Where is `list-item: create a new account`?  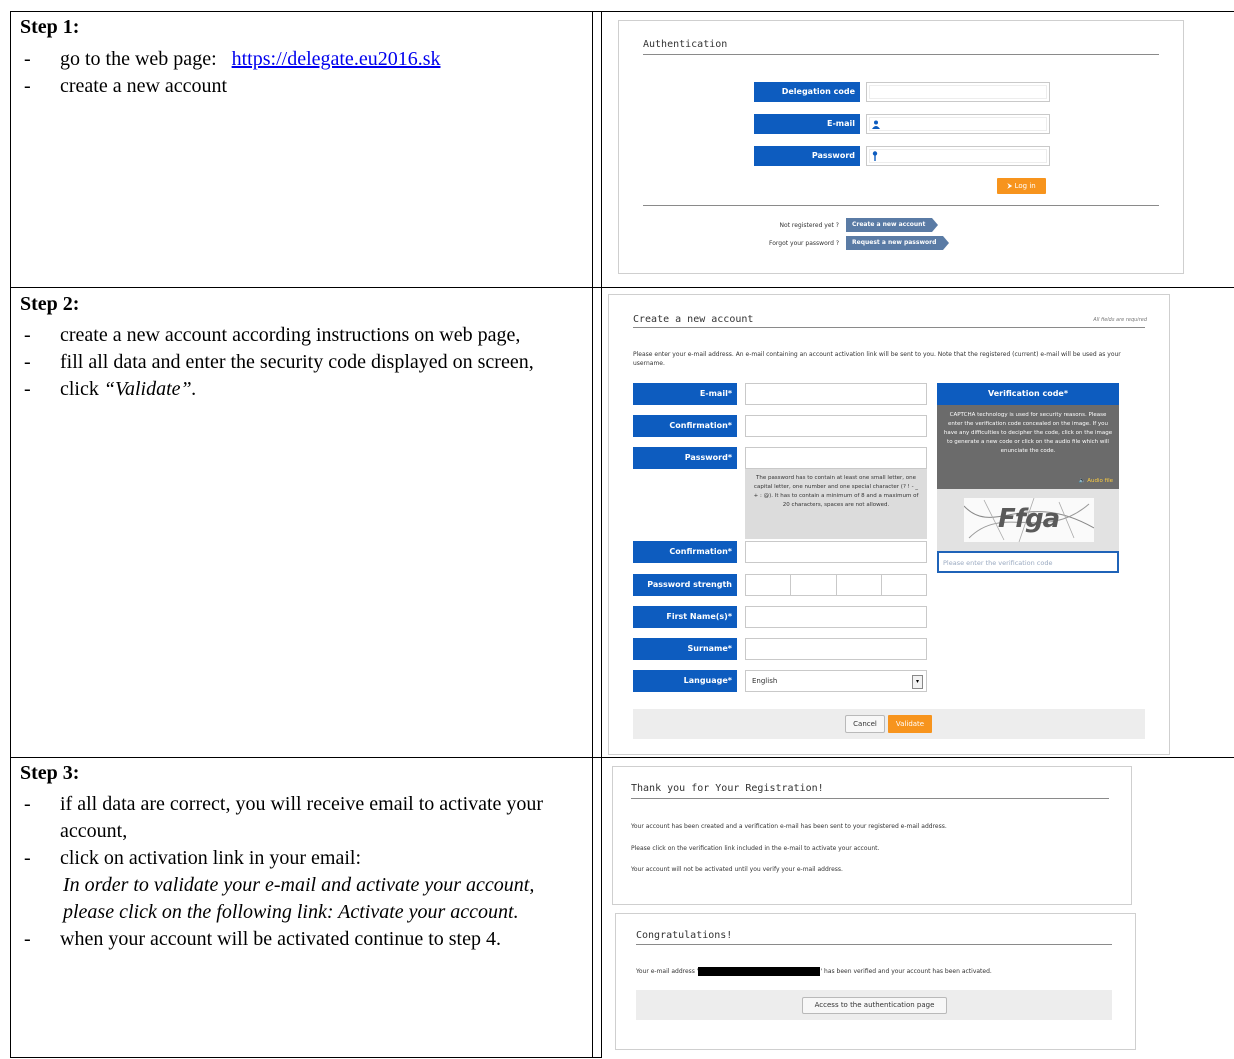 list-item: create a new account is located at coordinates (300, 86).